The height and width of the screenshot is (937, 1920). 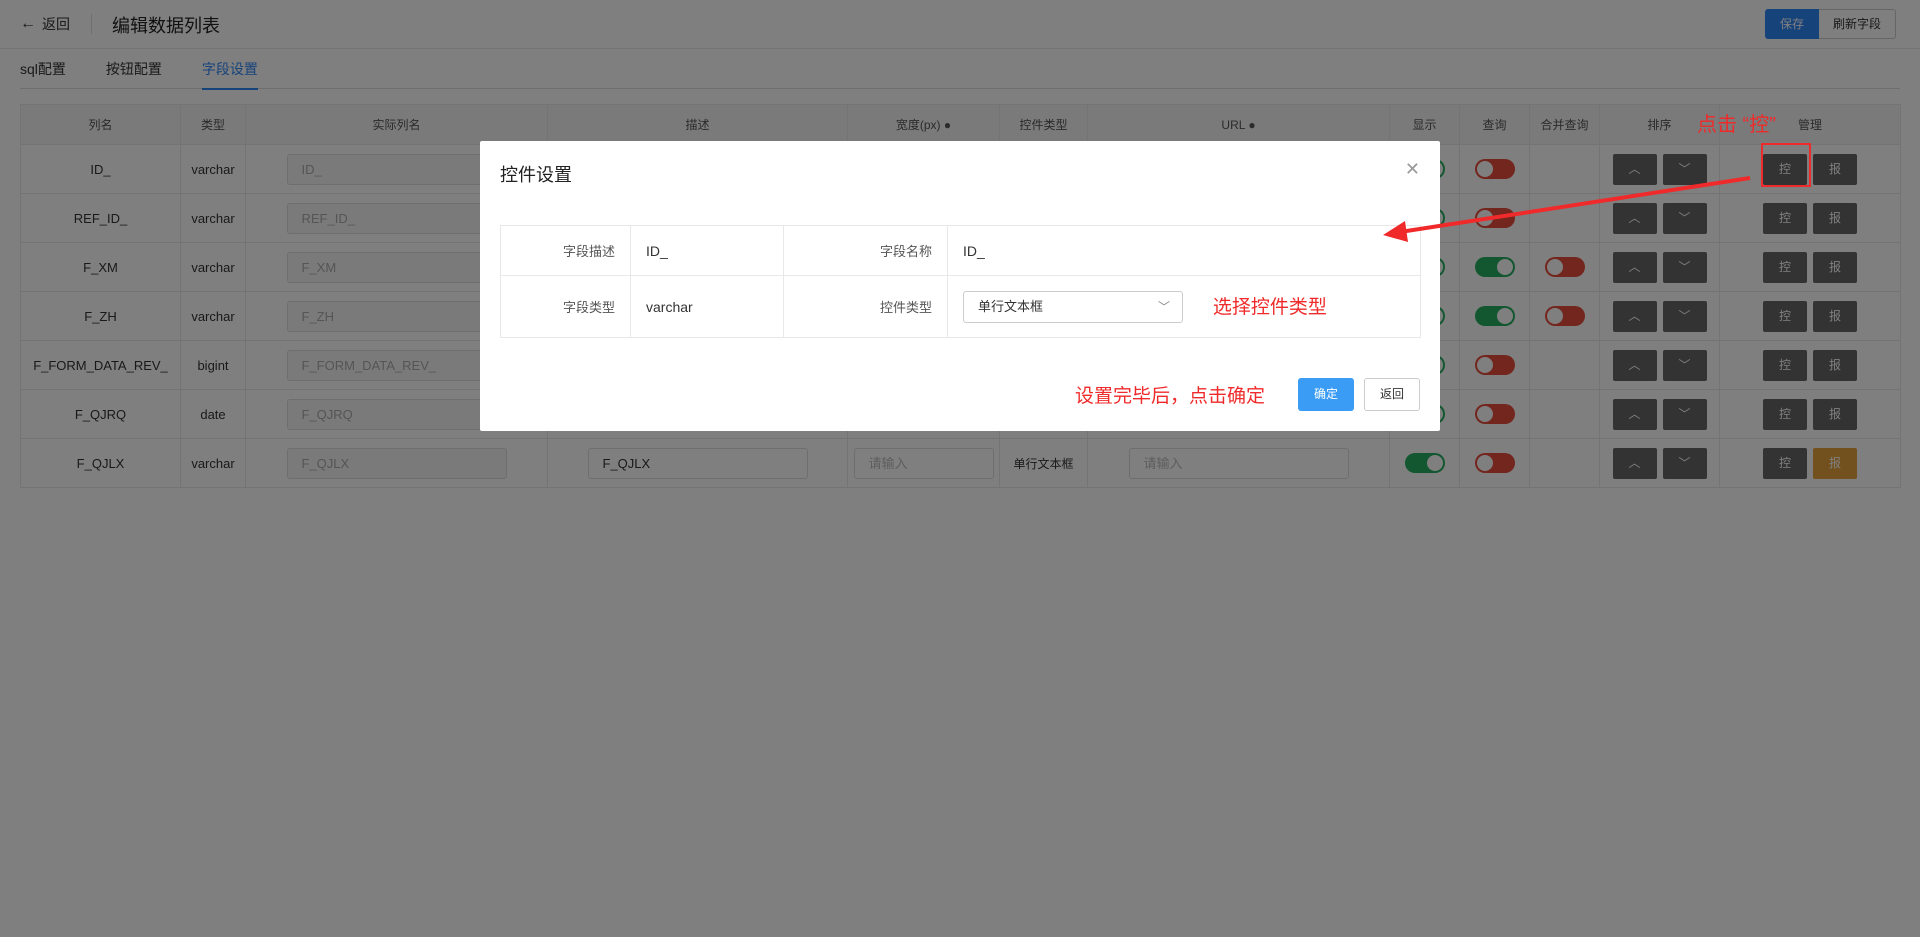 What do you see at coordinates (1269, 307) in the screenshot?
I see `annotation-select-type: 选择控件类型` at bounding box center [1269, 307].